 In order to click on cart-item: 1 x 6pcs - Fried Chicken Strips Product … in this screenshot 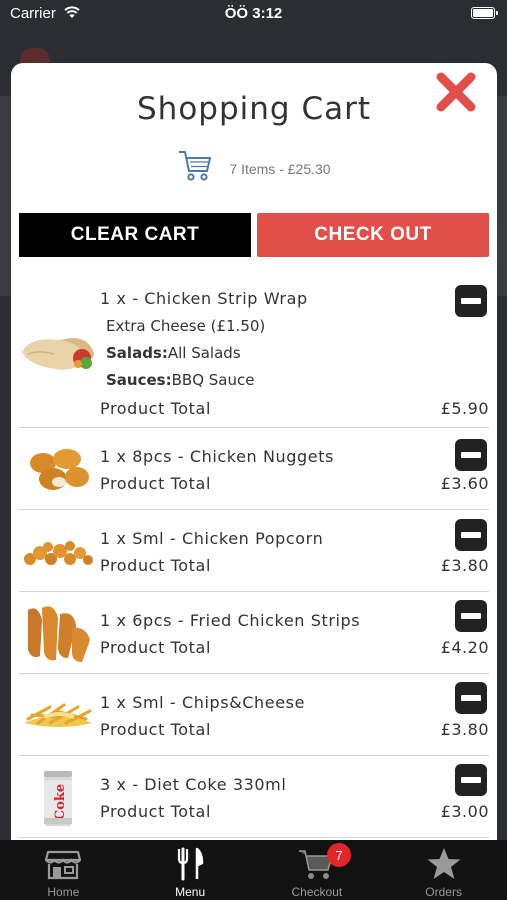, I will do `click(254, 633)`.